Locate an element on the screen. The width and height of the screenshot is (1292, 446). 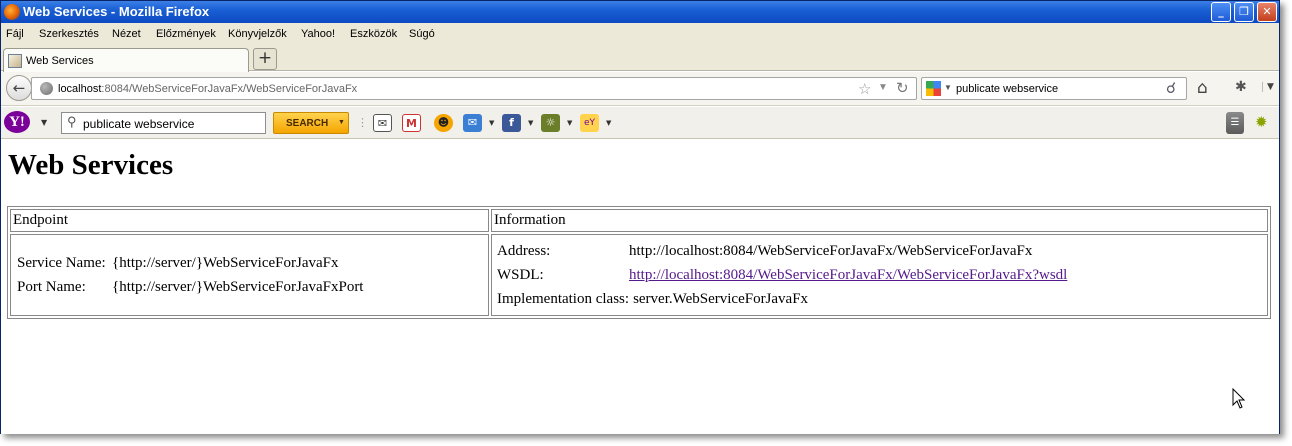
yahoo-search-label: SEARCH is located at coordinates (307, 123).